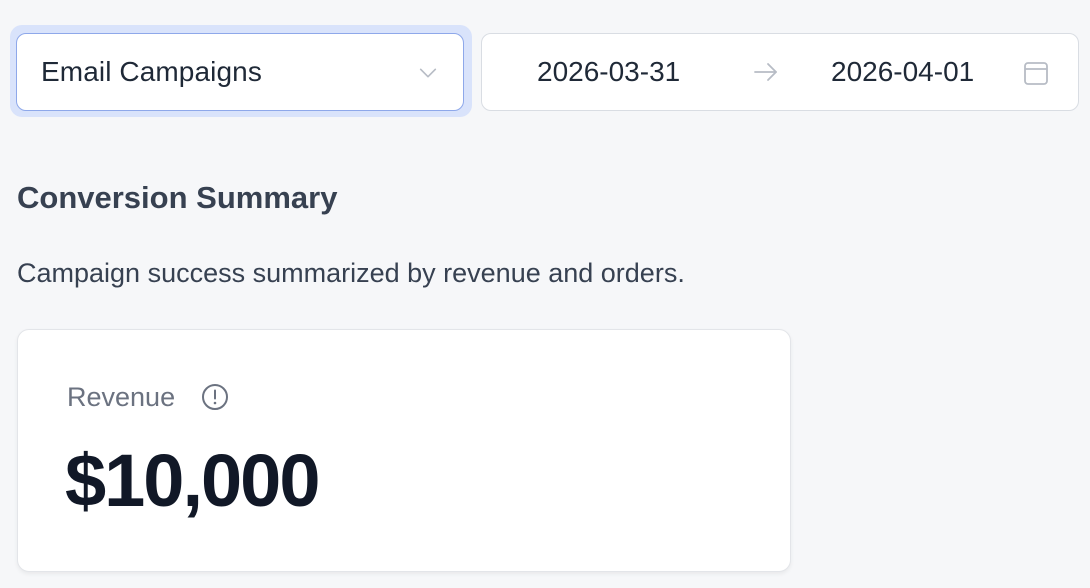  I want to click on arrow-right-icon, so click(765, 72).